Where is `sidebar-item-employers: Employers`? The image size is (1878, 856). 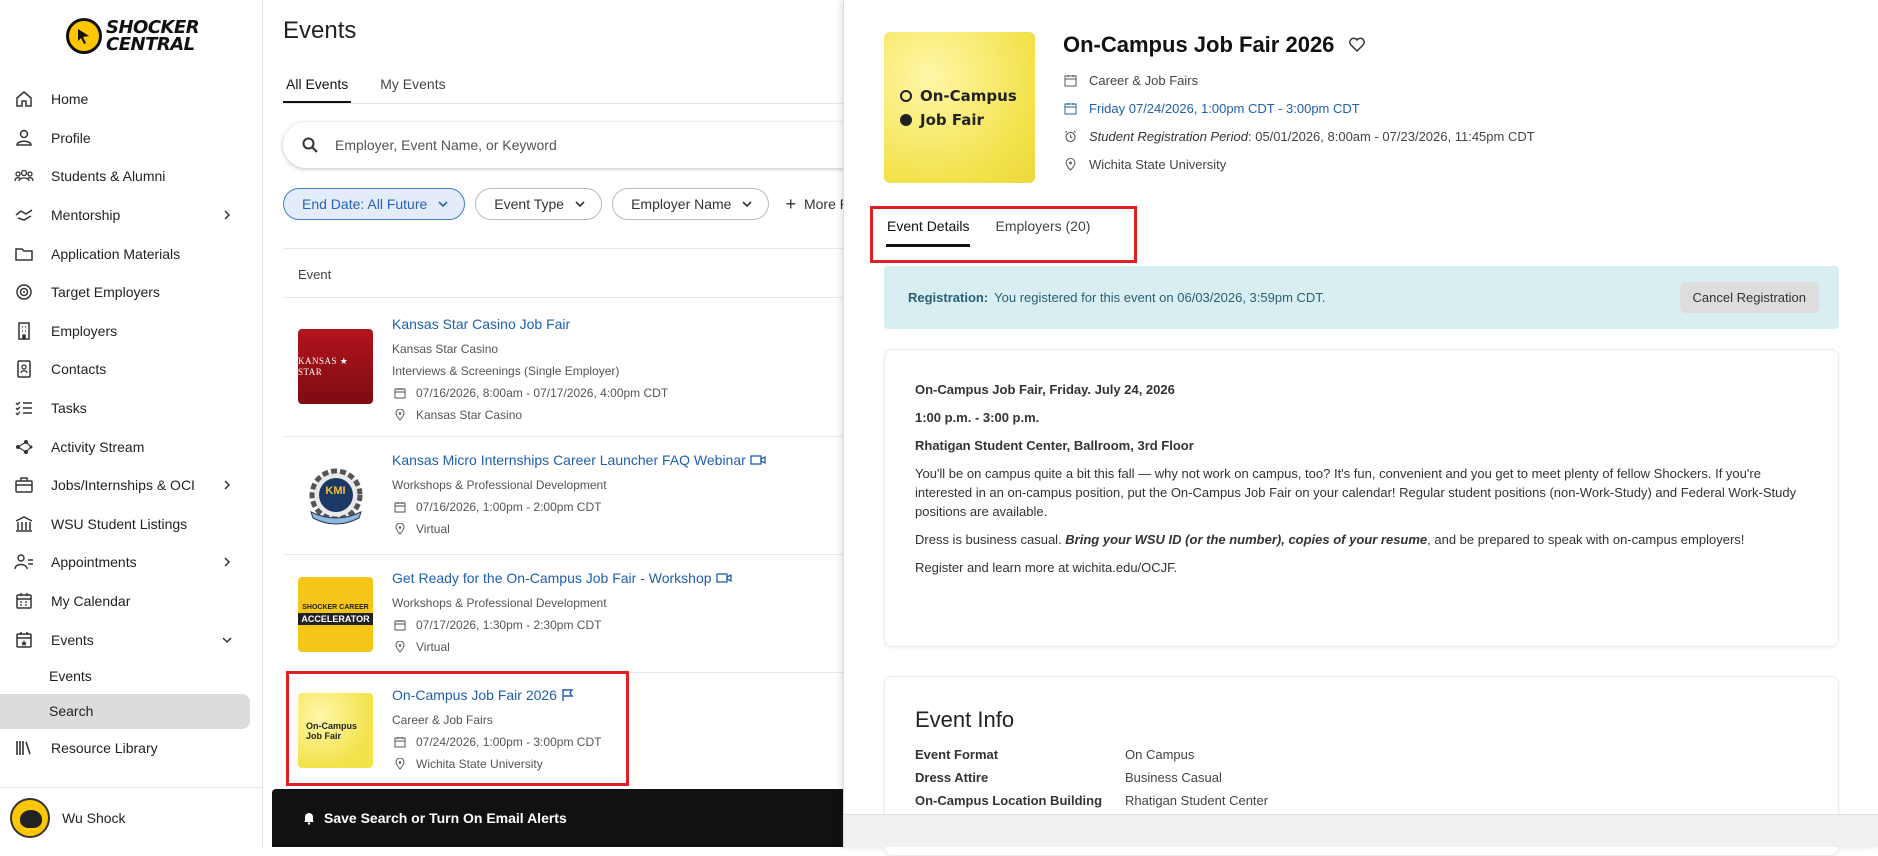
sidebar-item-employers: Employers is located at coordinates (131, 331).